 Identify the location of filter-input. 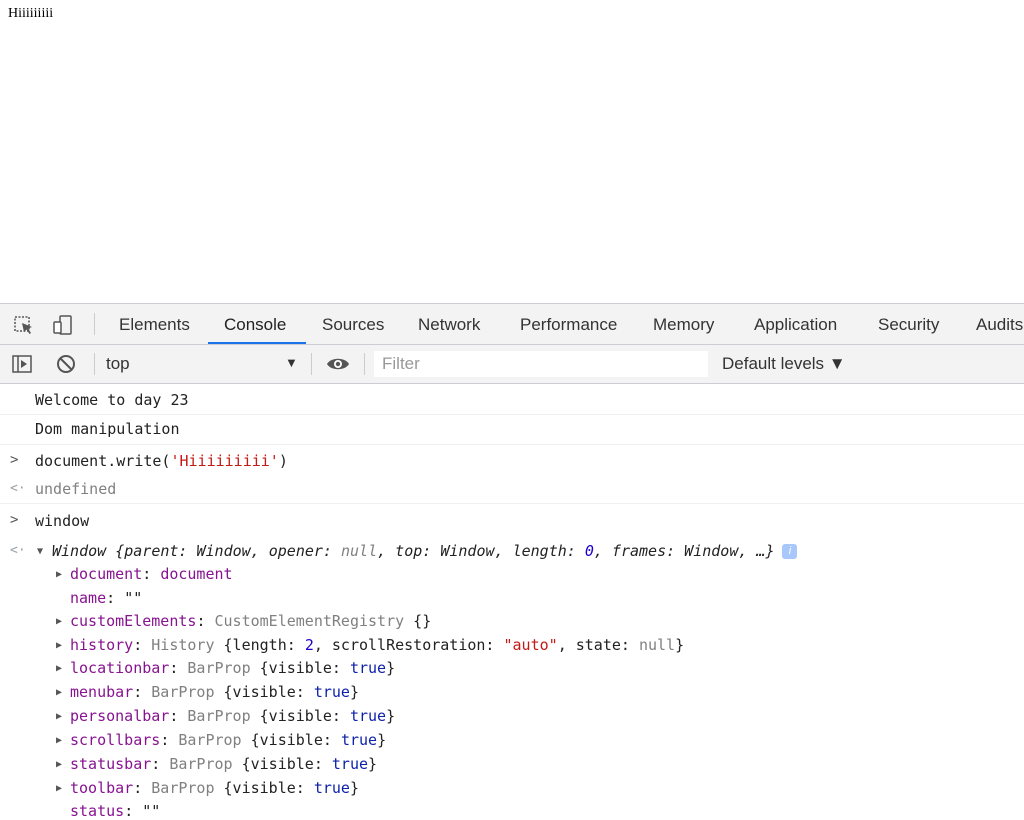
(541, 364).